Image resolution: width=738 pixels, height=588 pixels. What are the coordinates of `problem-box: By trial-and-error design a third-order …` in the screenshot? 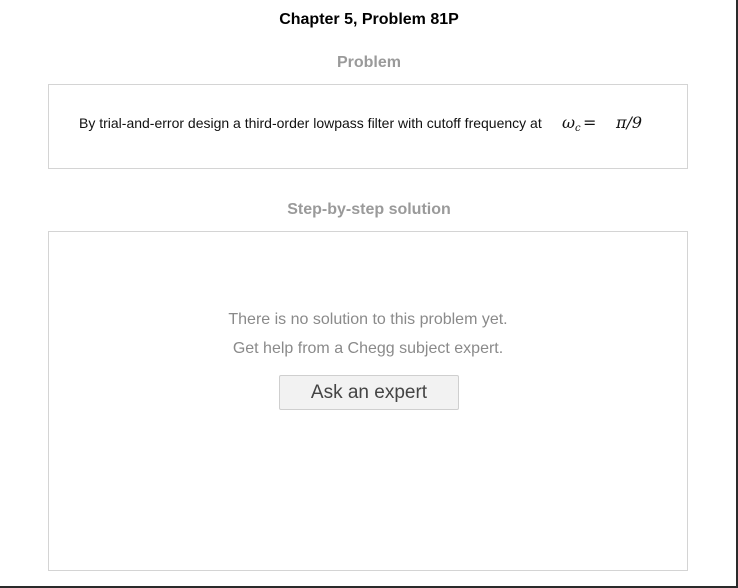 It's located at (368, 126).